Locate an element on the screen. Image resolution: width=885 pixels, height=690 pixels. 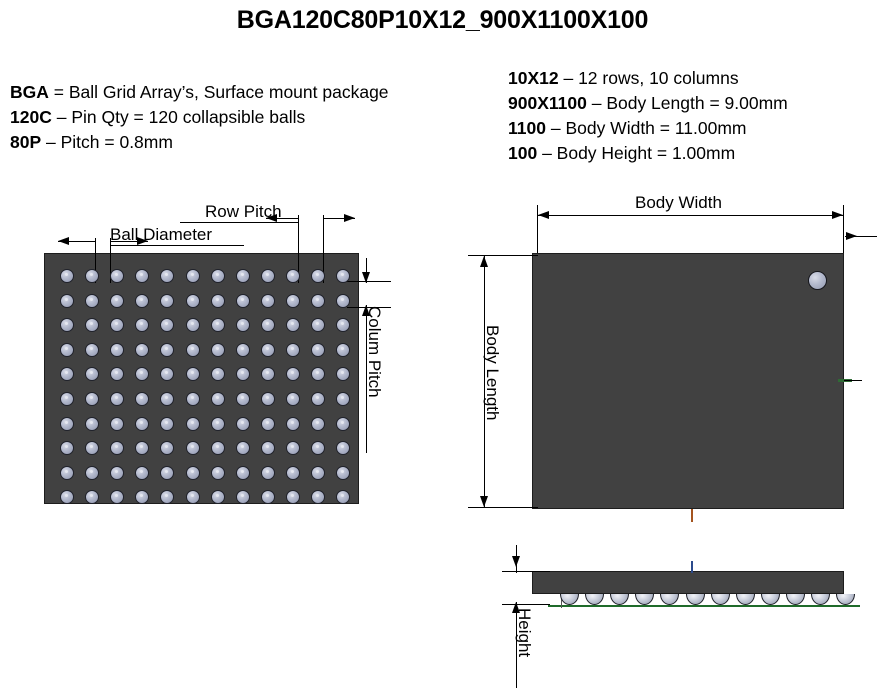
ball-r2-c6 is located at coordinates (192, 300).